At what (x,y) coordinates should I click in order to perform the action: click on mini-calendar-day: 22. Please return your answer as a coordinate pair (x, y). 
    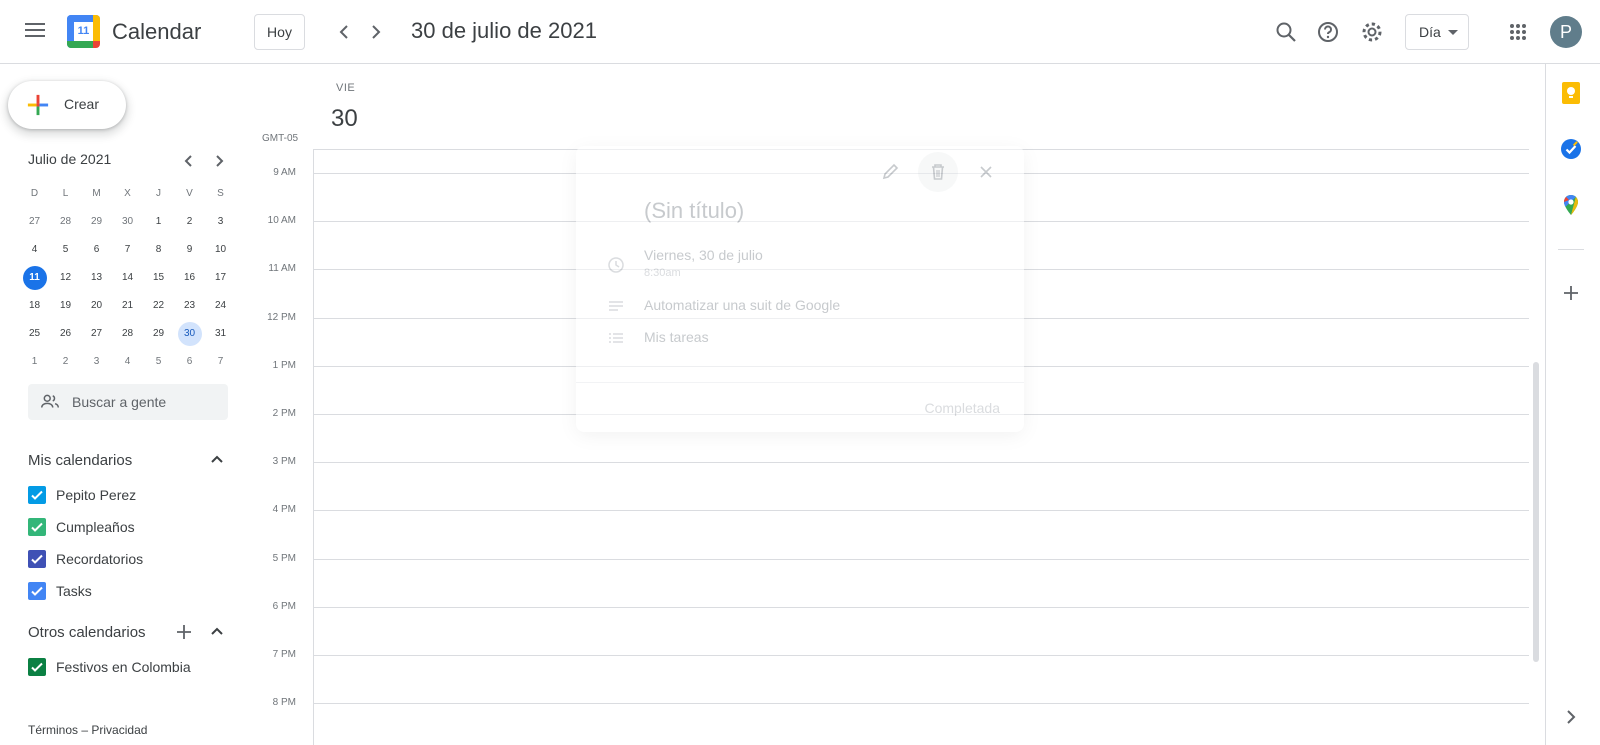
    Looking at the image, I should click on (159, 306).